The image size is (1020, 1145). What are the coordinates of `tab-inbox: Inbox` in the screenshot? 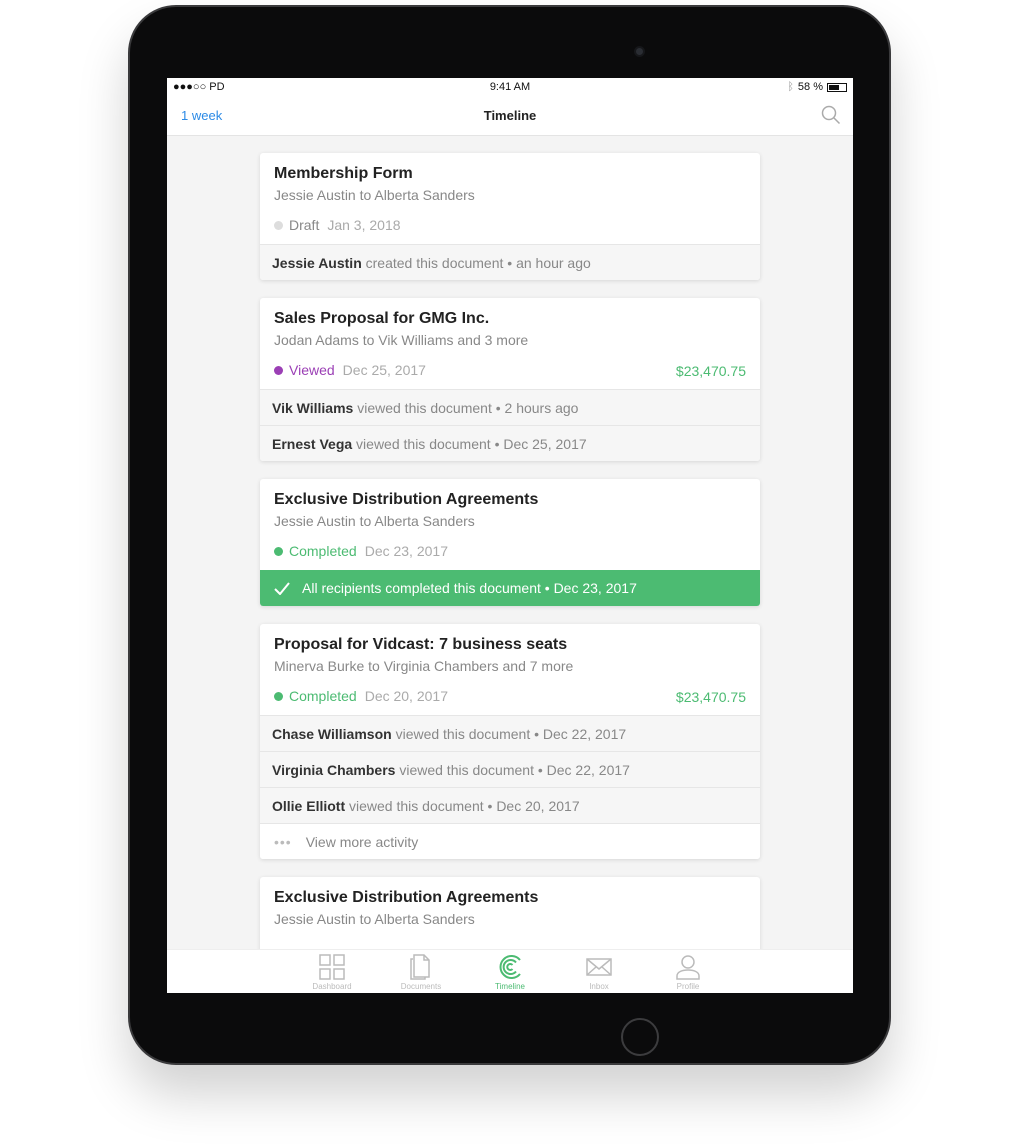 It's located at (599, 971).